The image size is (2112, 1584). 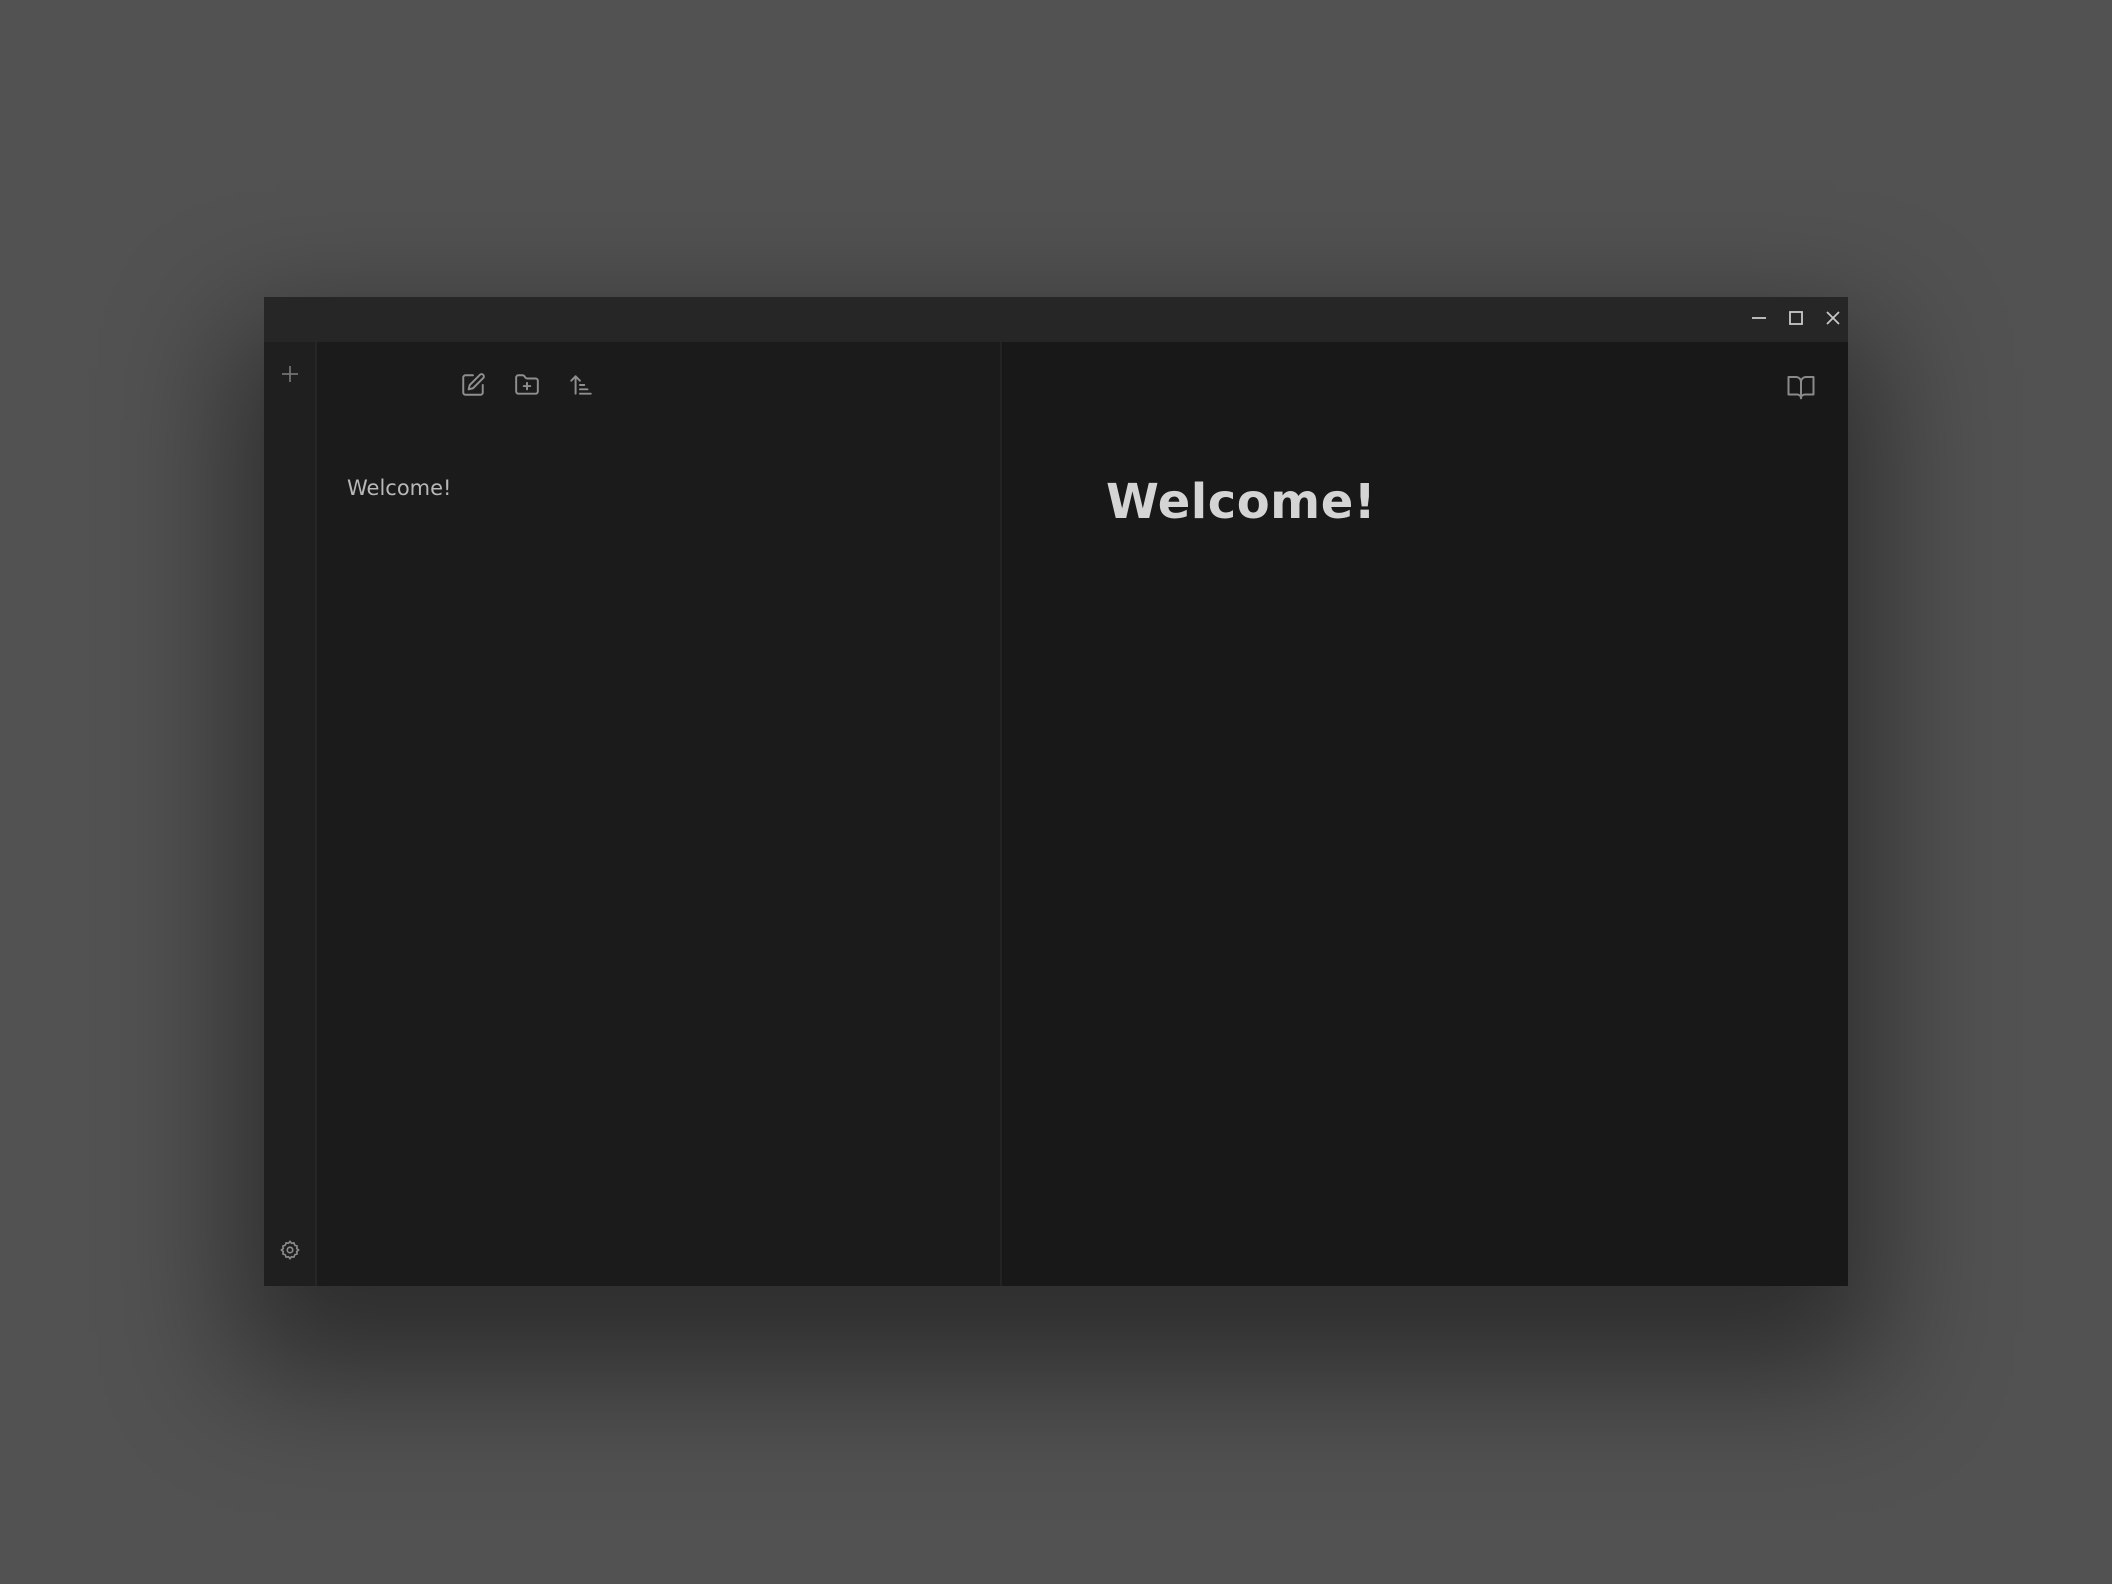 I want to click on sort-button, so click(x=581, y=387).